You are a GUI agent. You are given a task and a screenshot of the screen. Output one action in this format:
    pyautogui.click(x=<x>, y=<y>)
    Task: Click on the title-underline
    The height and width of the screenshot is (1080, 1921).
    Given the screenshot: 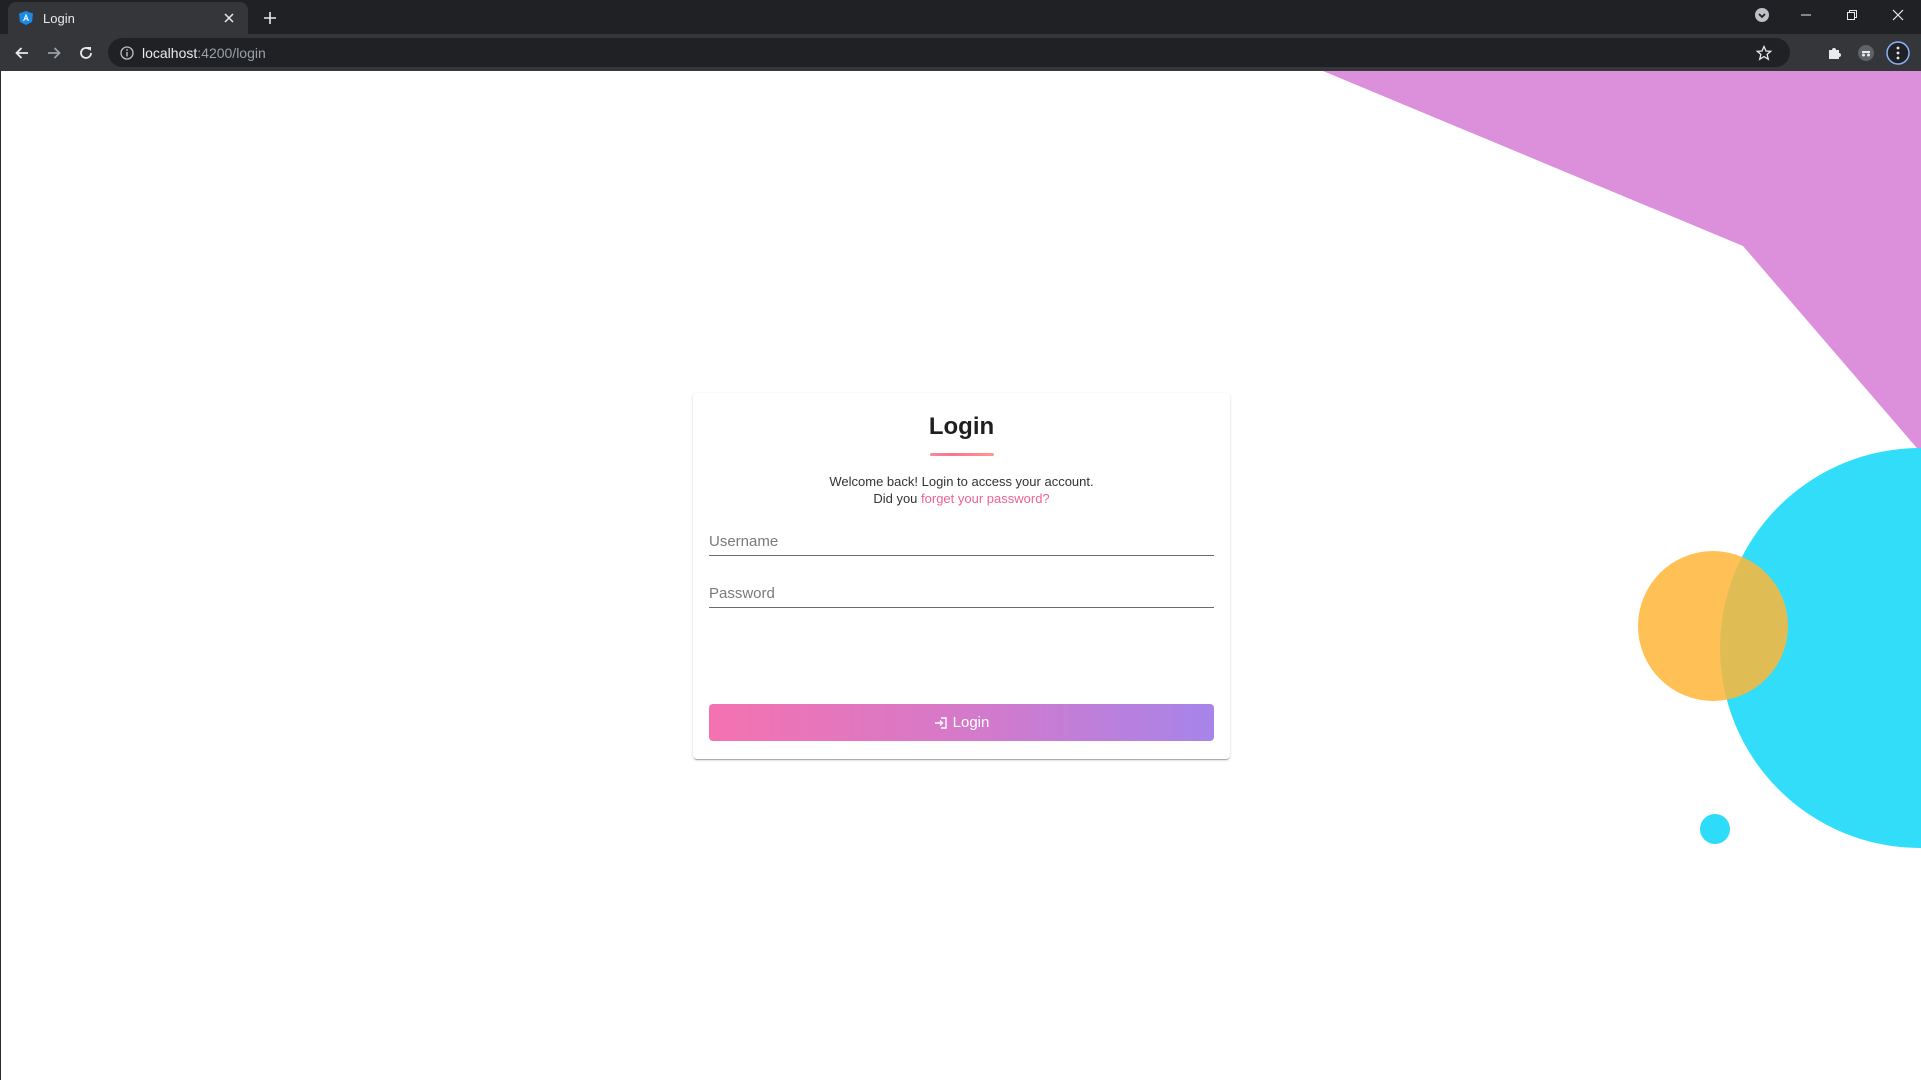 What is the action you would take?
    pyautogui.click(x=961, y=454)
    